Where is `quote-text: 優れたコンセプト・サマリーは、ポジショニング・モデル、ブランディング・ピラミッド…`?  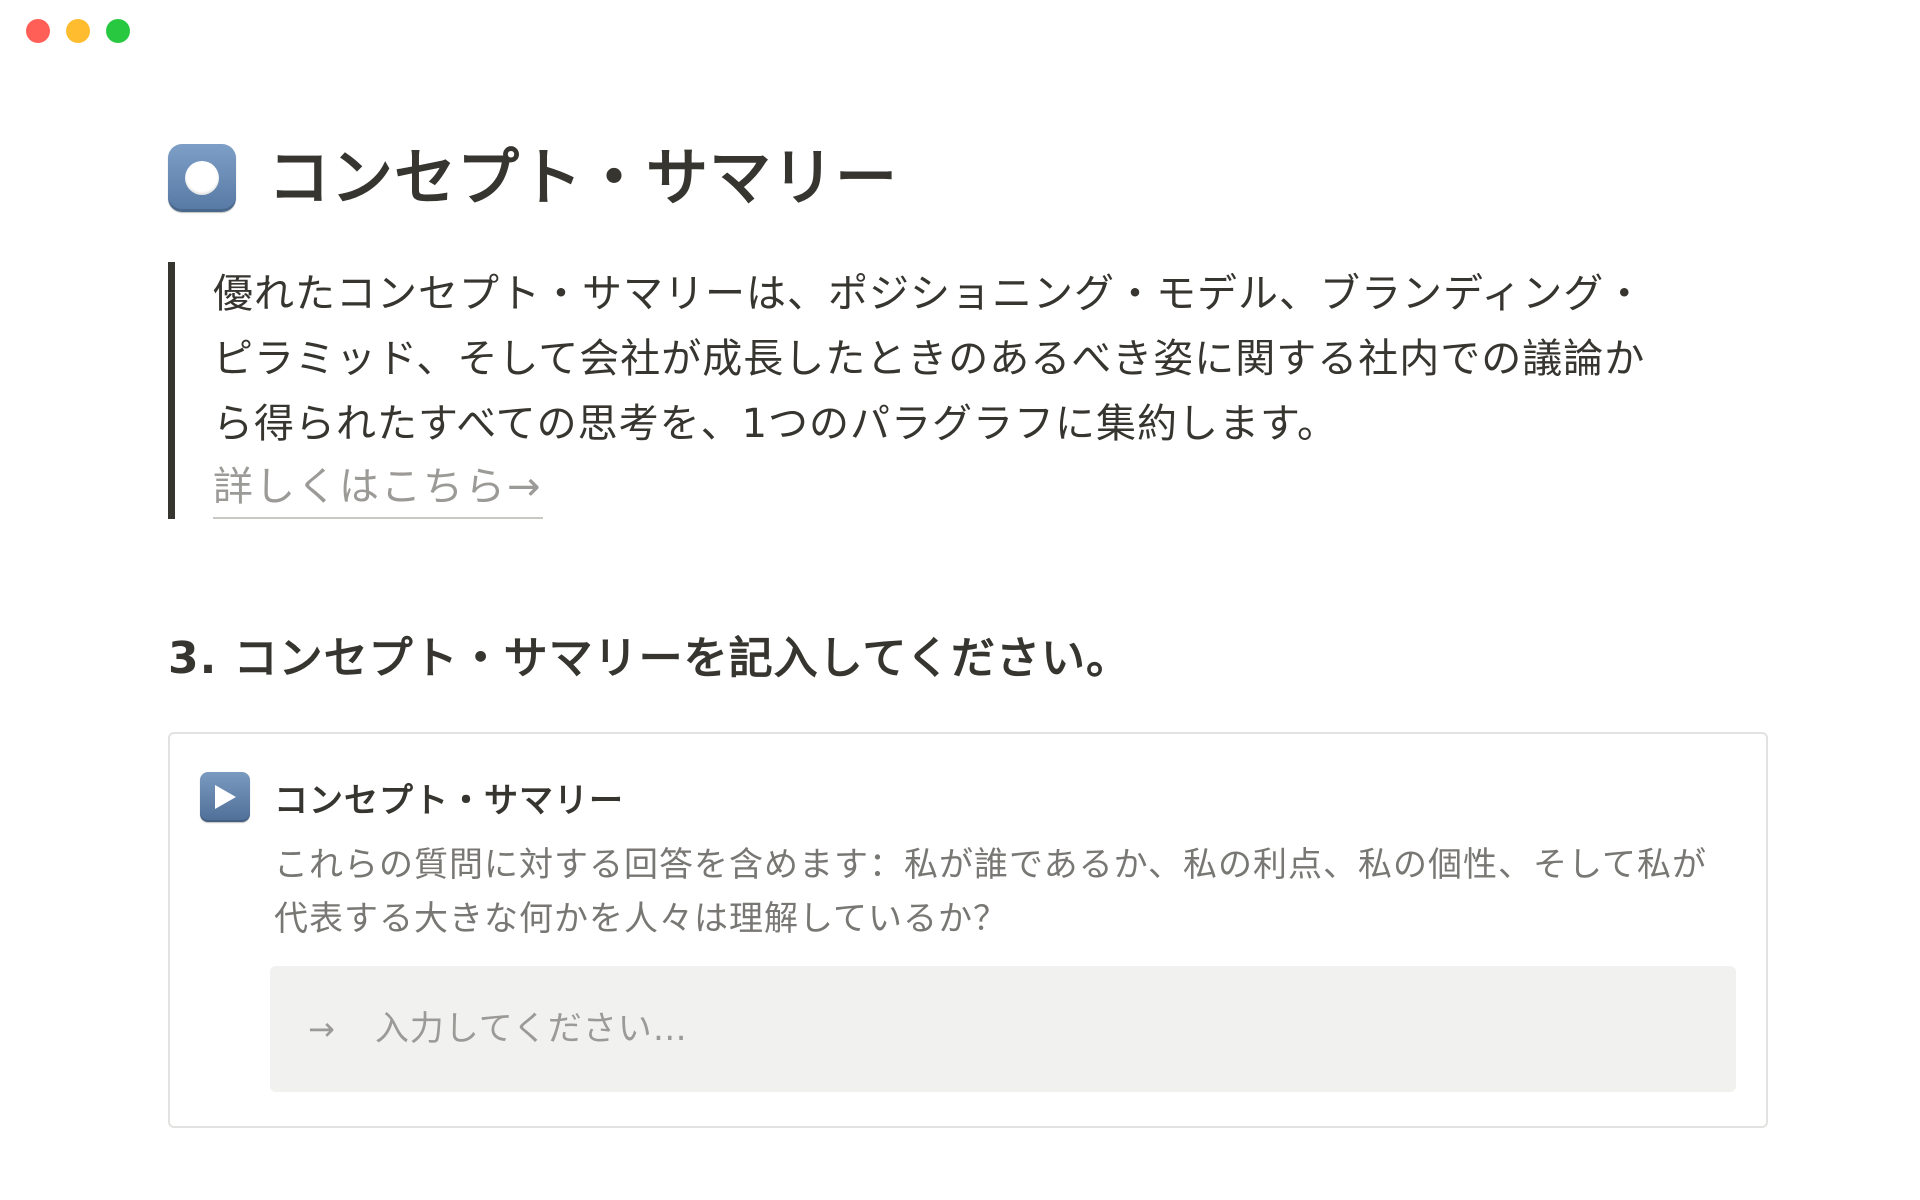
quote-text: 優れたコンセプト・サマリーは、ポジショニング・モデル、ブランディング・ピラミッド… is located at coordinates (929, 359).